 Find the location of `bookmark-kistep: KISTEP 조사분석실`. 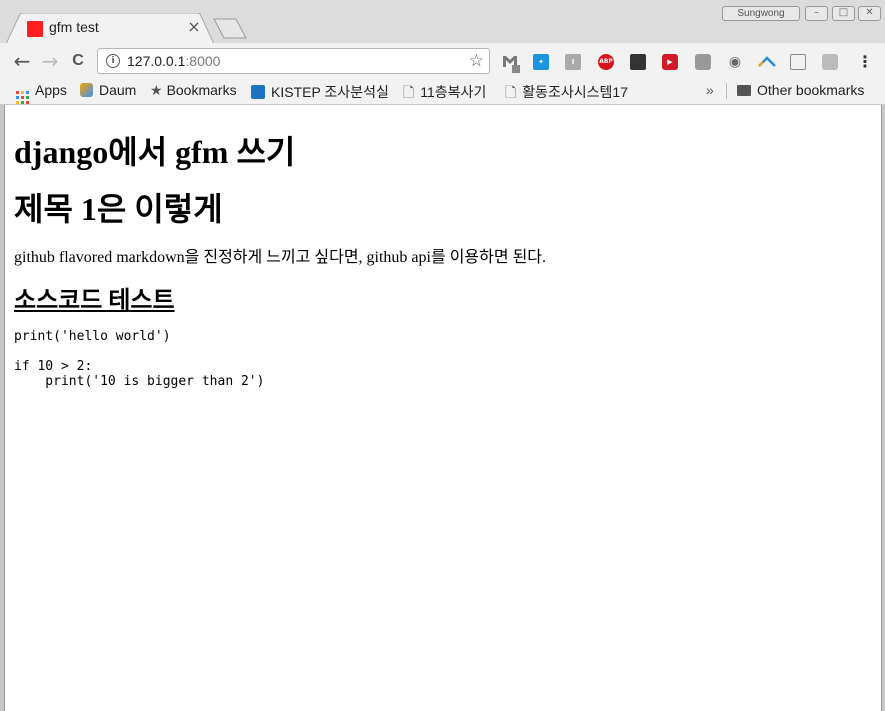

bookmark-kistep: KISTEP 조사분석실 is located at coordinates (320, 92).